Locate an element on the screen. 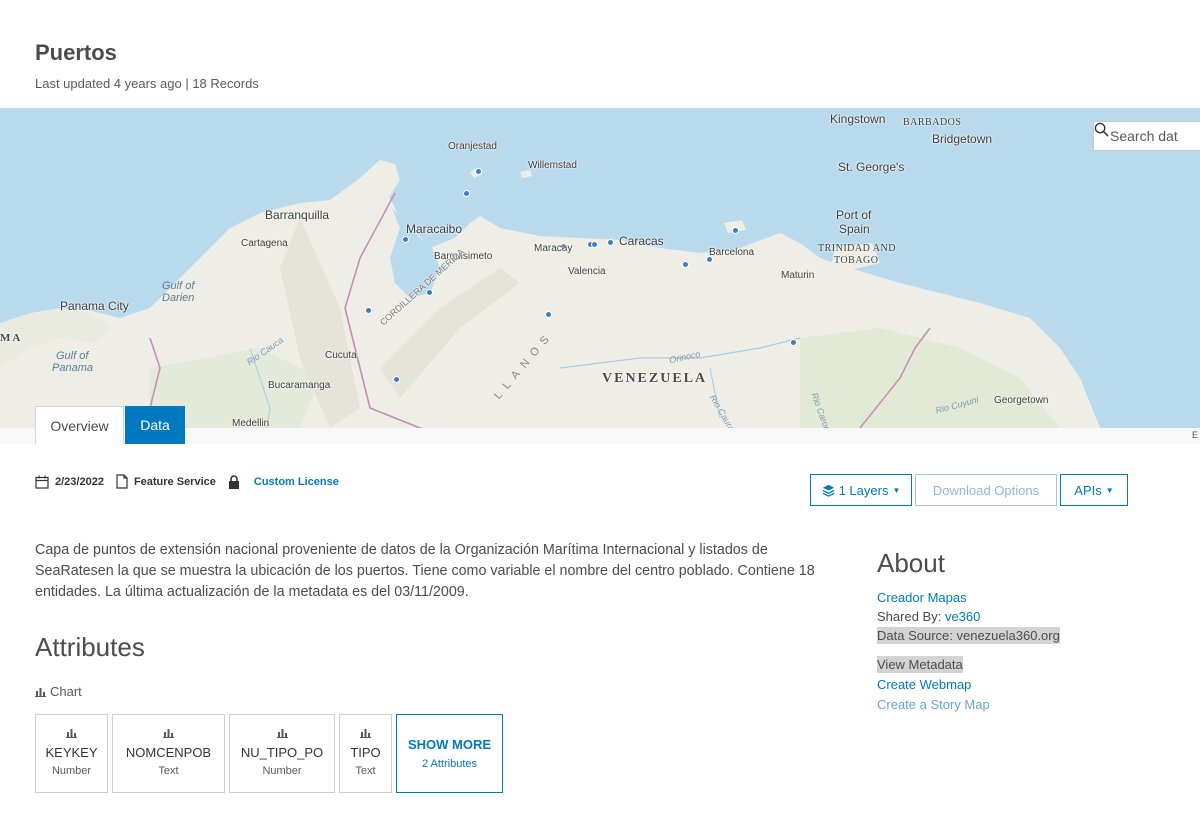  map-label: St. George's is located at coordinates (871, 167).